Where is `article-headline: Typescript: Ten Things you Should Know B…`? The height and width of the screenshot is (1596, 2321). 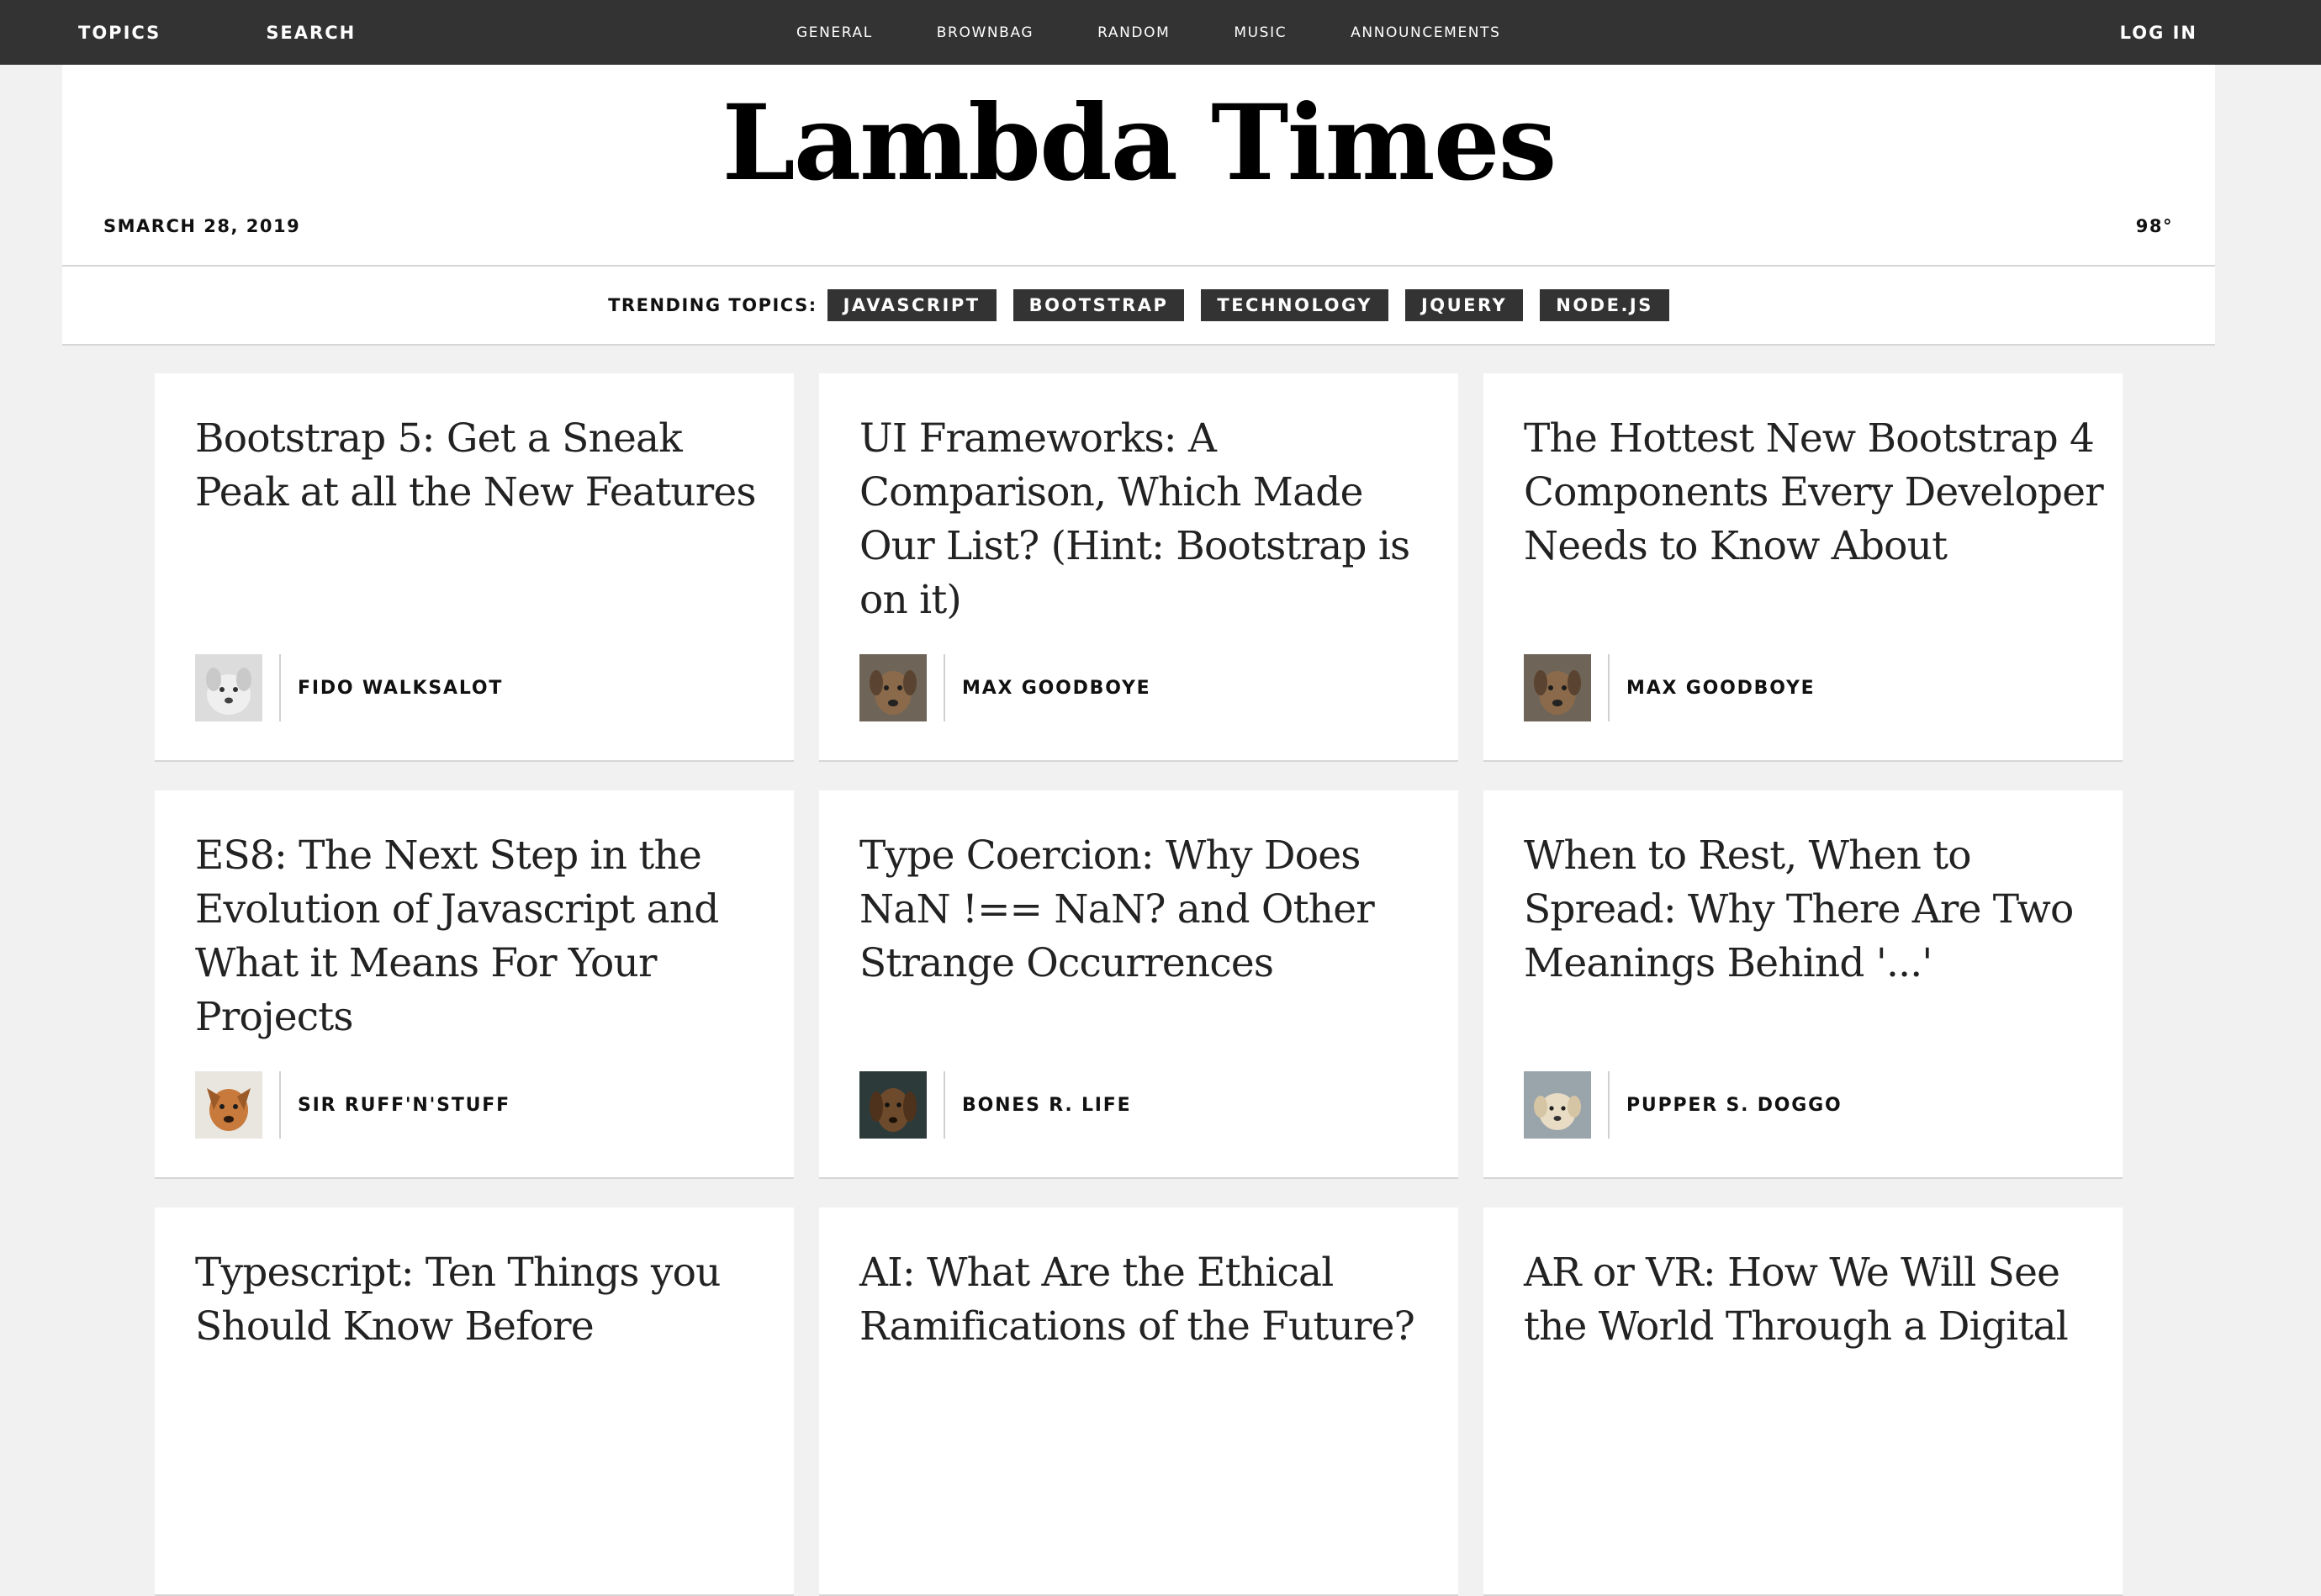
article-headline: Typescript: Ten Things you Should Know B… is located at coordinates (458, 1300).